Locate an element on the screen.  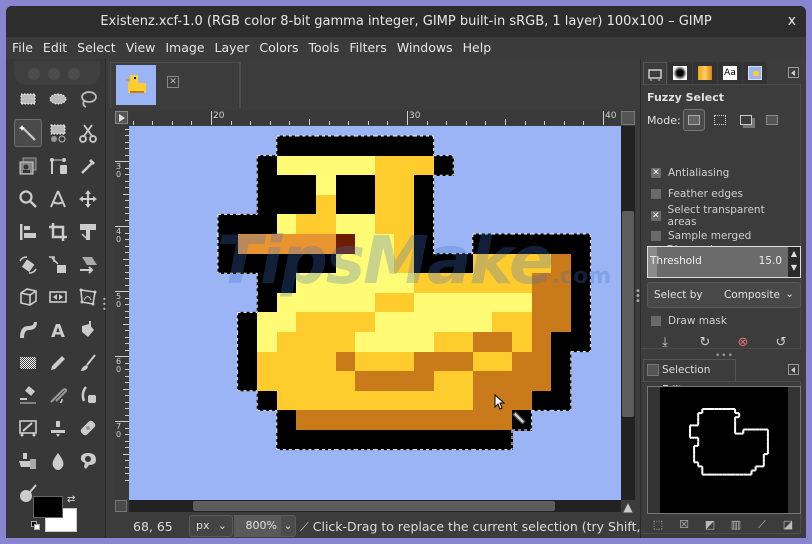
tool-alignment is located at coordinates (28, 232).